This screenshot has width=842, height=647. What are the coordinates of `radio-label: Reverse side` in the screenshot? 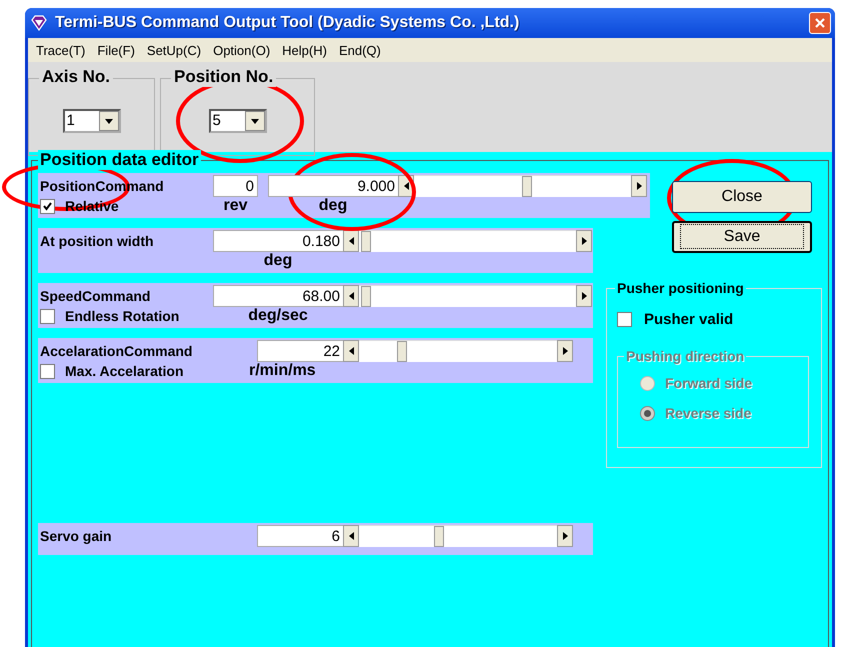 It's located at (708, 413).